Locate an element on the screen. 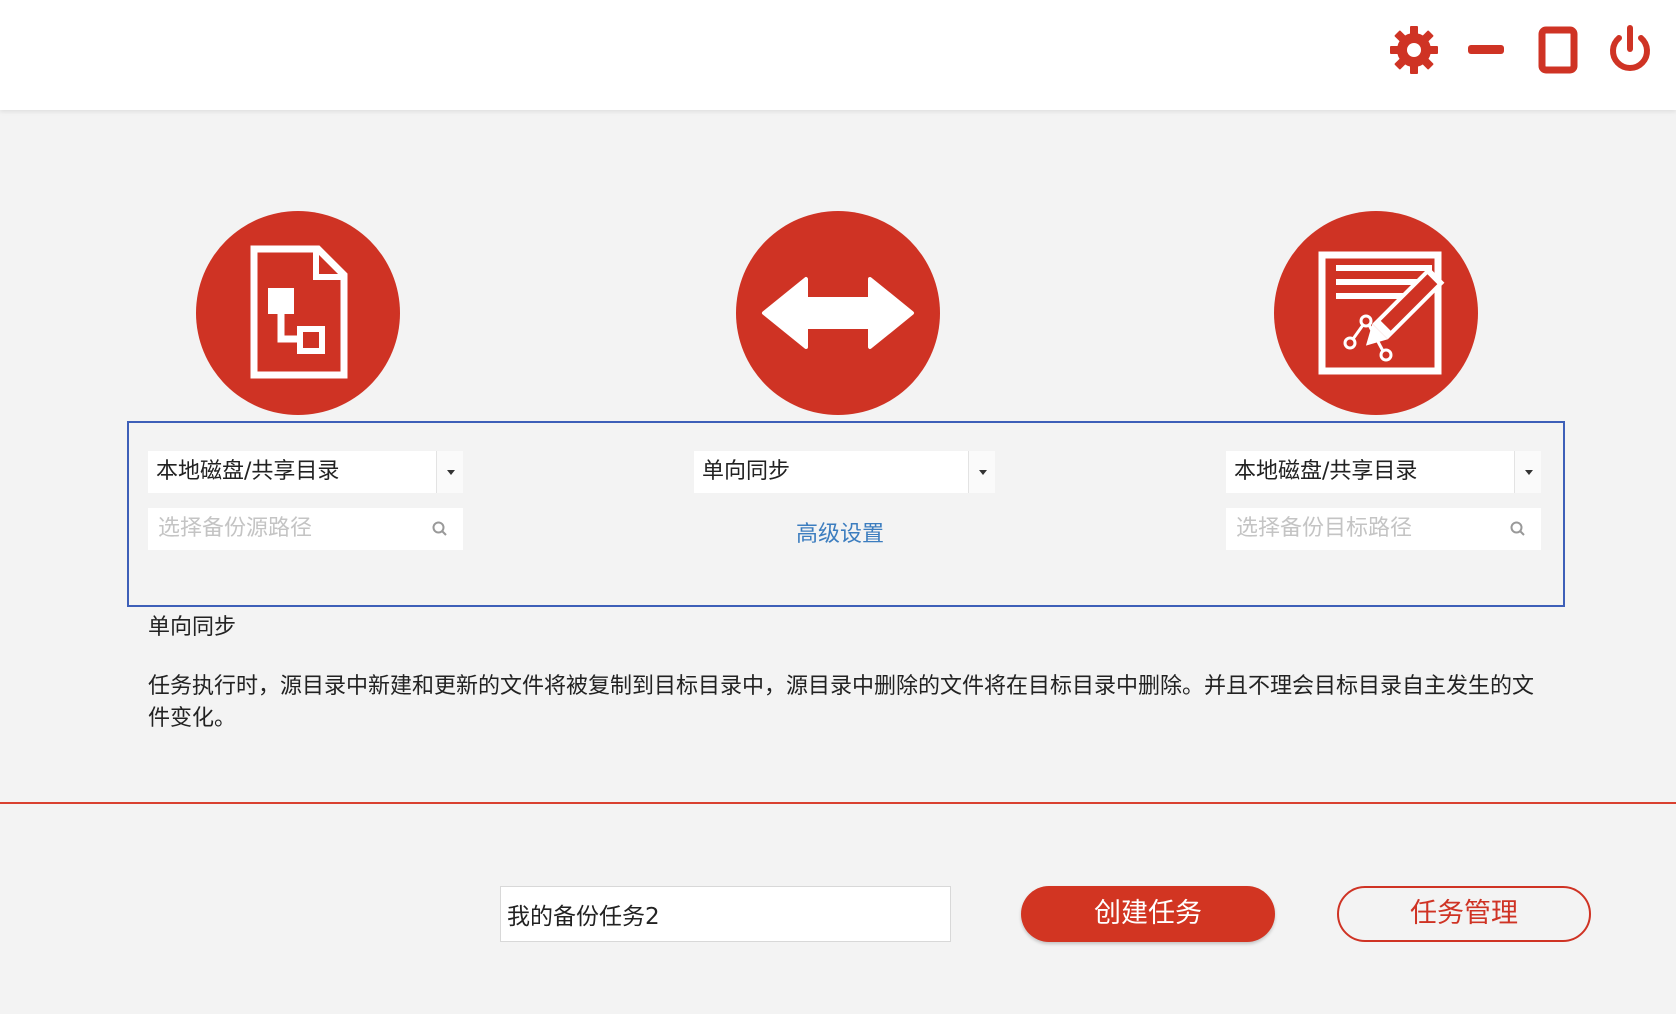  document-tree-icon is located at coordinates (299, 312).